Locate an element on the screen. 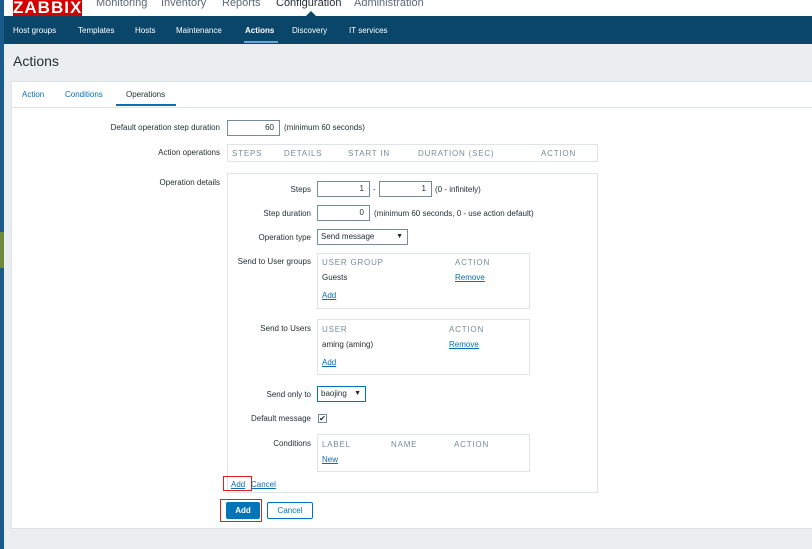 This screenshot has height=549, width=812. active-tab-underline is located at coordinates (146, 105).